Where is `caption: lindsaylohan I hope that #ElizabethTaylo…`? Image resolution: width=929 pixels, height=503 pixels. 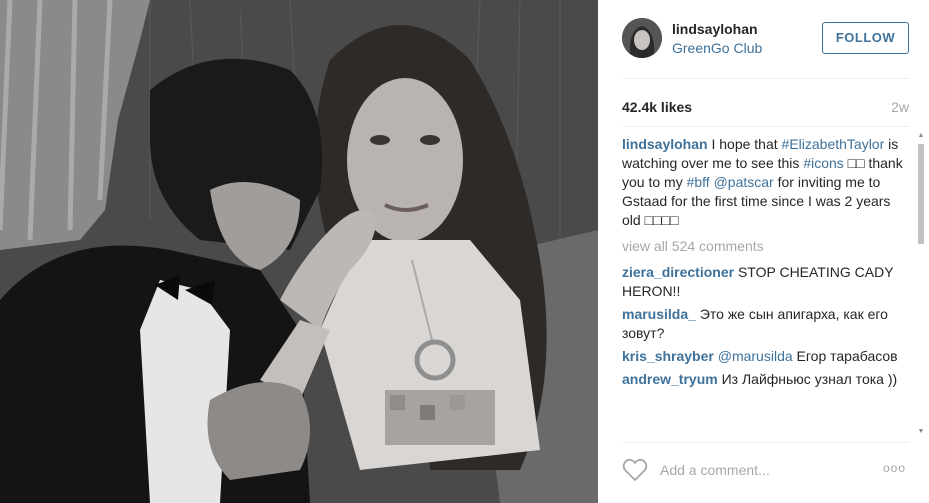 caption: lindsaylohan I hope that #ElizabethTaylo… is located at coordinates (767, 182).